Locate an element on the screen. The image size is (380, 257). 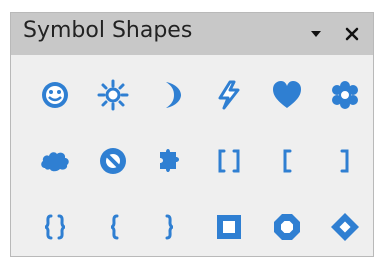
left-bracket-shape is located at coordinates (287, 161).